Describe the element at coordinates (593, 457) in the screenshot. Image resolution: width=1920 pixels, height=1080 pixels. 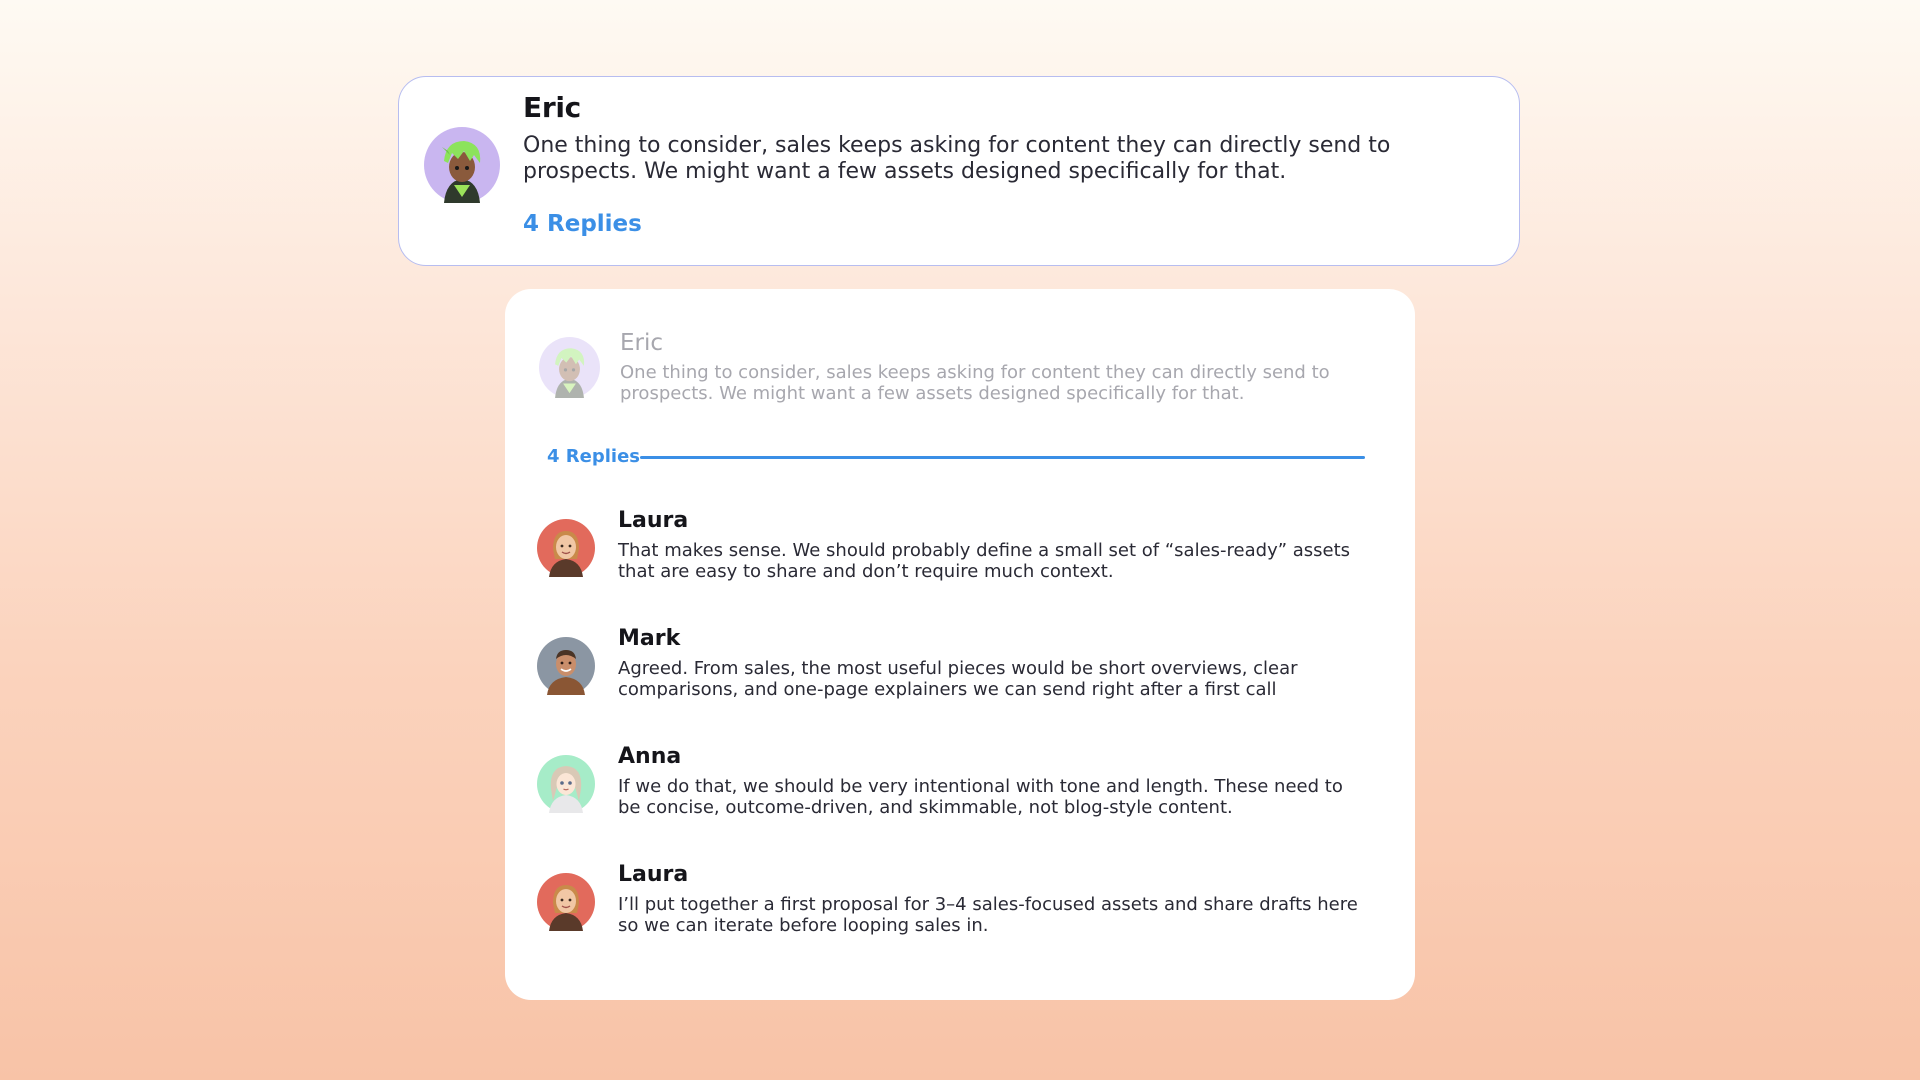
I see `replies-count-label: 4 Replies` at that location.